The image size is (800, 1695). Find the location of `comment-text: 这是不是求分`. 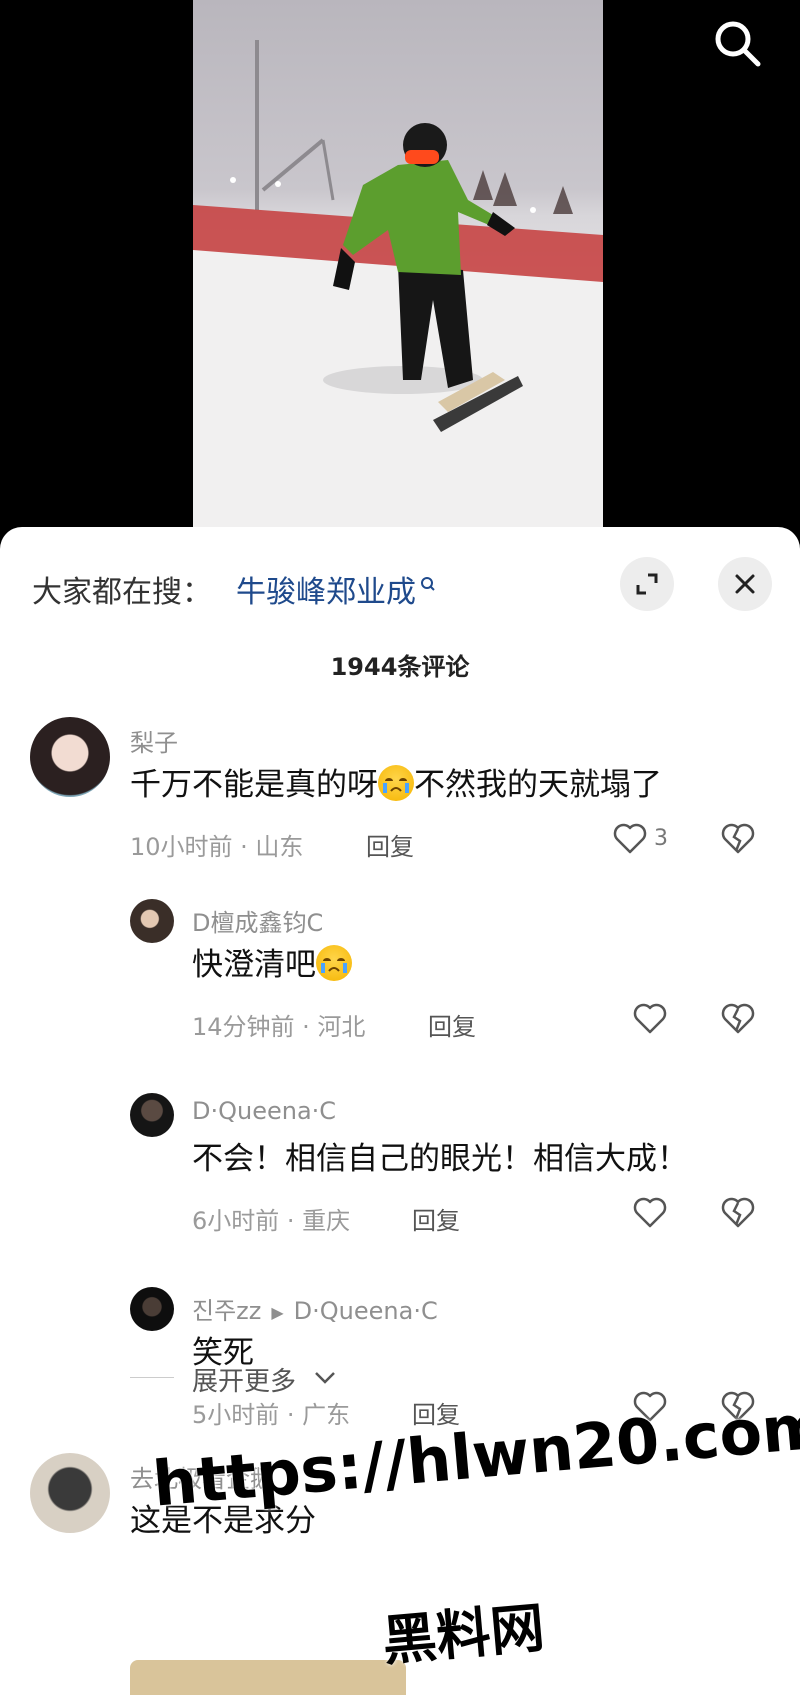

comment-text: 这是不是求分 is located at coordinates (223, 1521).